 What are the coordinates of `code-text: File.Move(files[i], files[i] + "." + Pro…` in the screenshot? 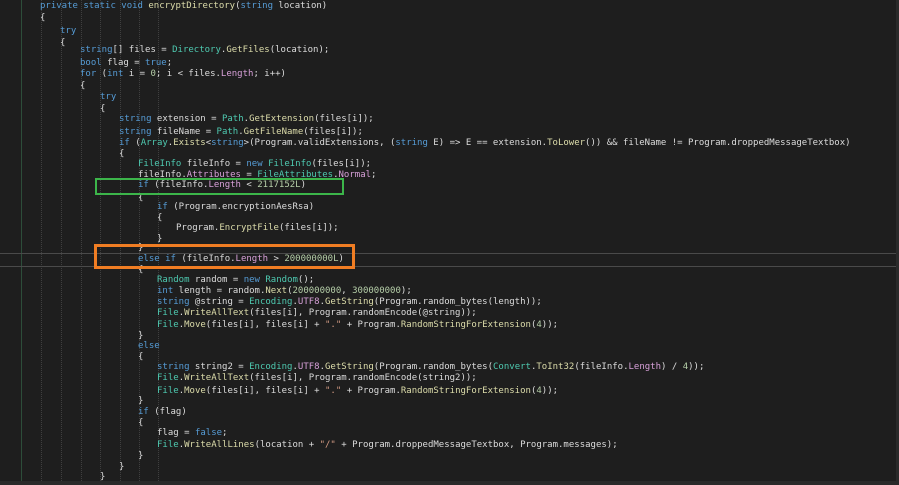 It's located at (357, 325).